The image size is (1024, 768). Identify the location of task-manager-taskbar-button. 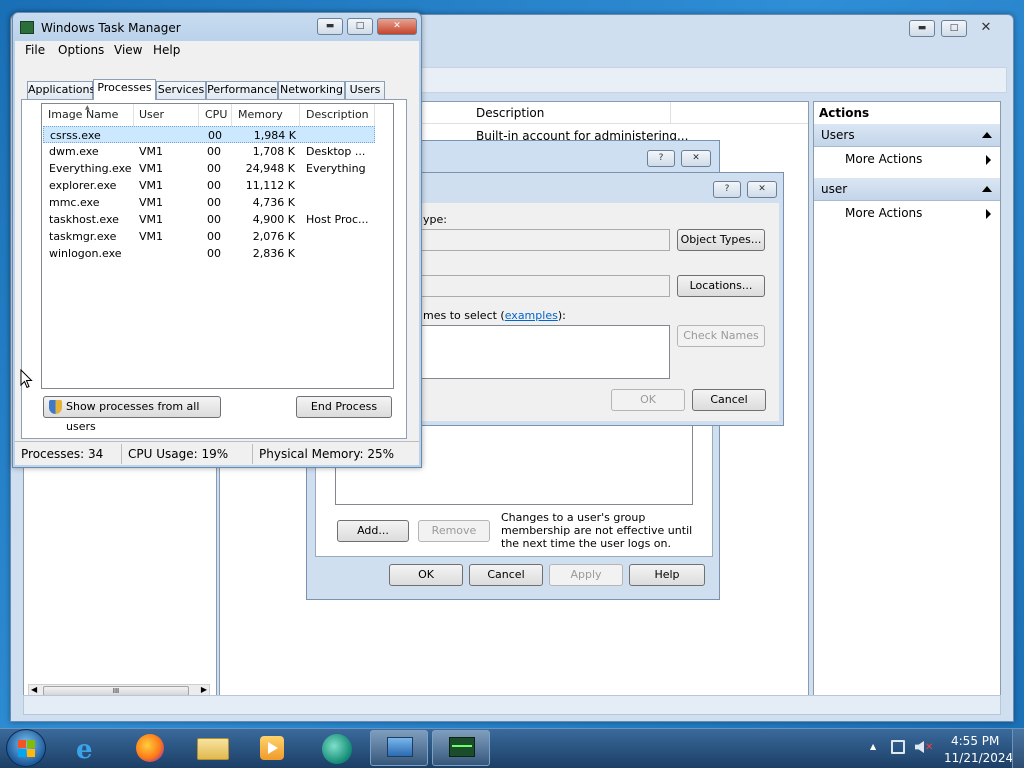
(461, 748).